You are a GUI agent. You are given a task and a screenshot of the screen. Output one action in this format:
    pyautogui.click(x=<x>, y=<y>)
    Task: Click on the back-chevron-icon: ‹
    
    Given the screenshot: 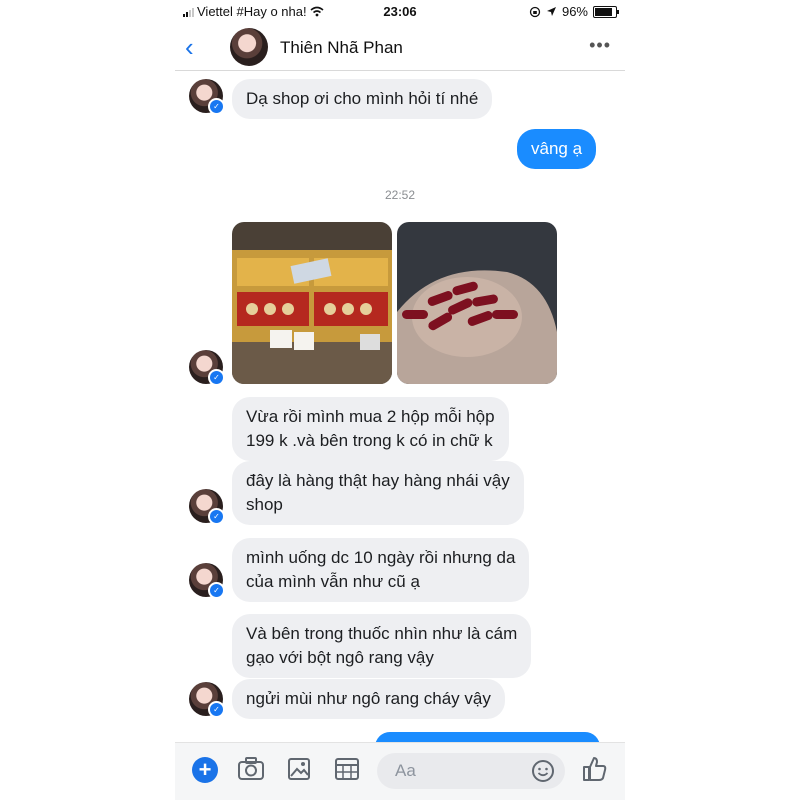 What is the action you would take?
    pyautogui.click(x=189, y=47)
    